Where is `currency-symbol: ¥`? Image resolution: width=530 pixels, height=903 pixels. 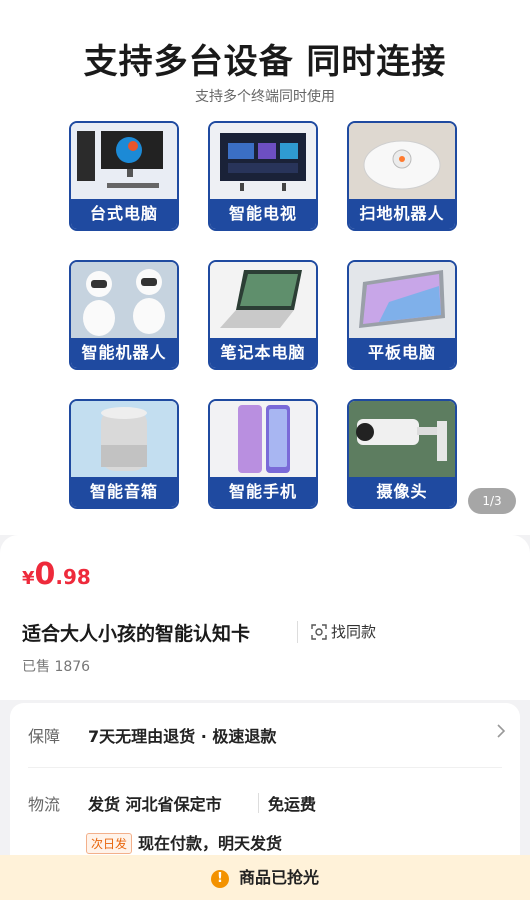 currency-symbol: ¥ is located at coordinates (28, 578).